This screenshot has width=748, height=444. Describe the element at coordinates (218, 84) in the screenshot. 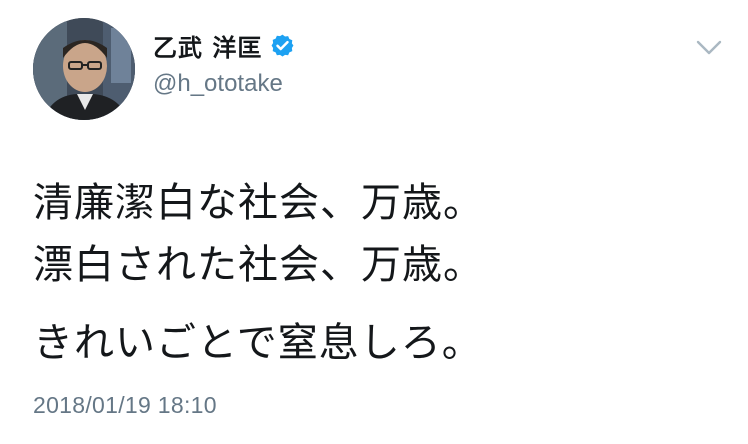

I see `user-handle: @h_ototake` at that location.